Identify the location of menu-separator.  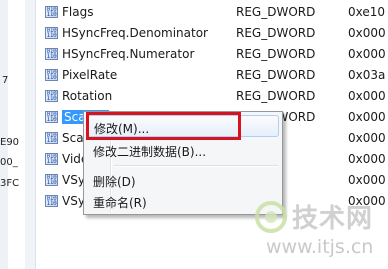
(196, 166).